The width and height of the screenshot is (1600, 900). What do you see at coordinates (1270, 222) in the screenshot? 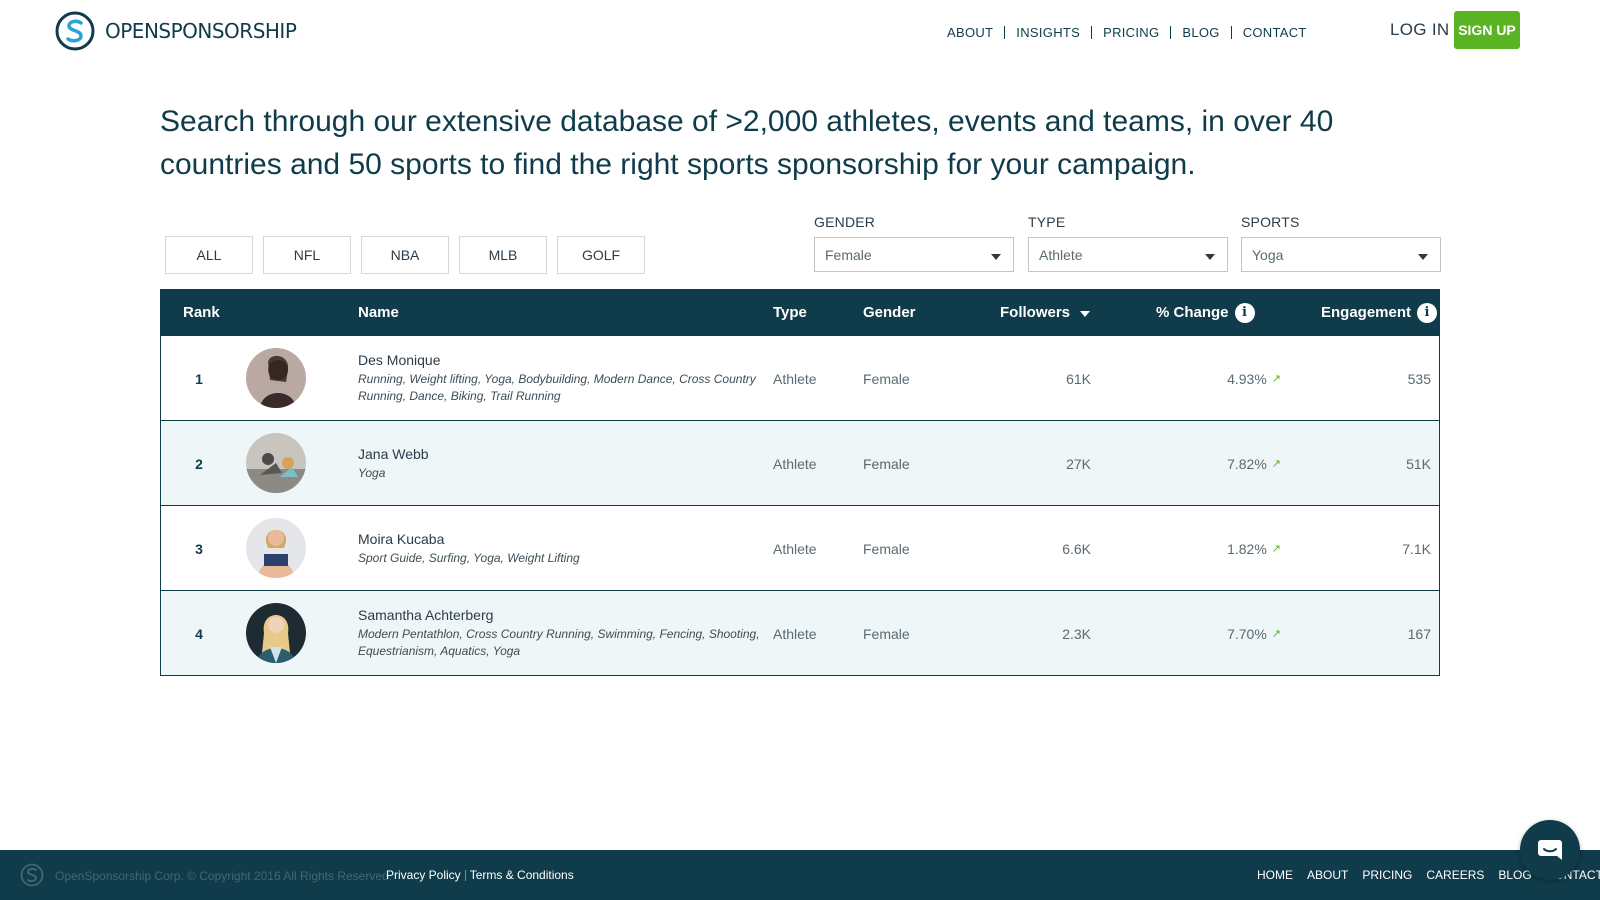
I see `sports-filter-label: SPORTS` at bounding box center [1270, 222].